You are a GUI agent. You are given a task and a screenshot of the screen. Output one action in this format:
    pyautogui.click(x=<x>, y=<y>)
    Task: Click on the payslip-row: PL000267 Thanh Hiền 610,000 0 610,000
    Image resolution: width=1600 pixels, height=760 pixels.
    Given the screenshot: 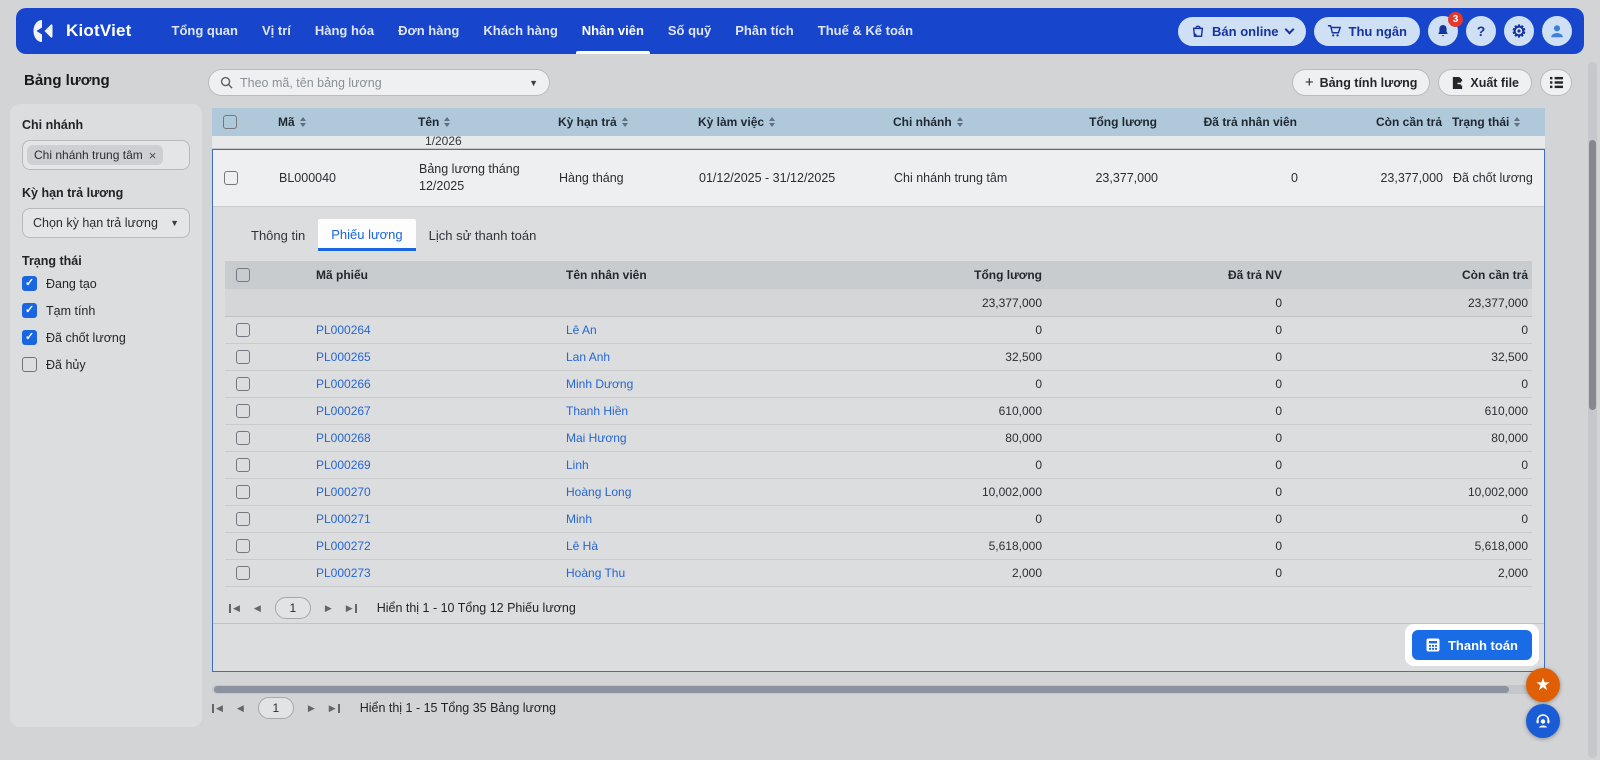 What is the action you would take?
    pyautogui.click(x=878, y=411)
    